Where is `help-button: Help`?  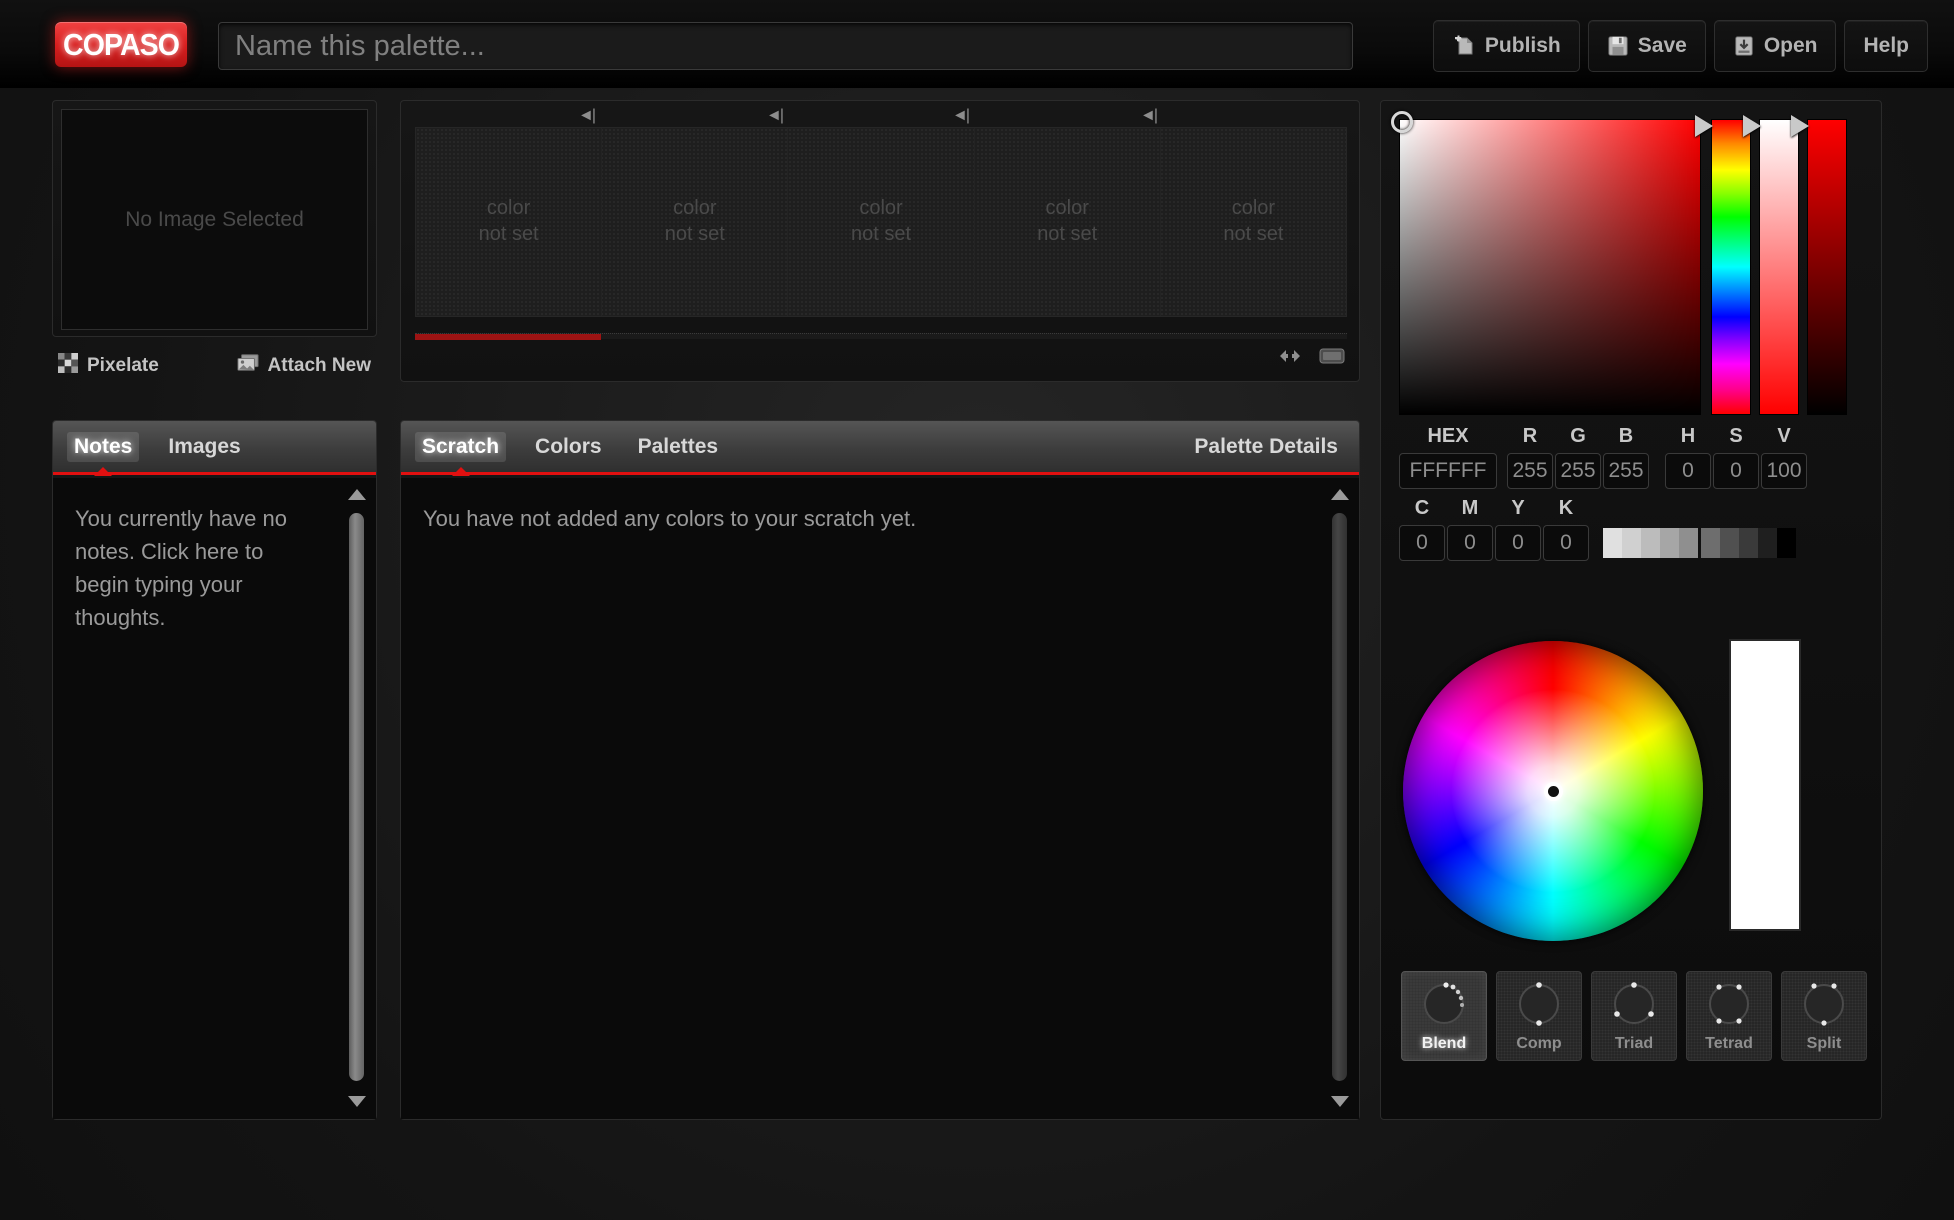
help-button: Help is located at coordinates (1886, 46).